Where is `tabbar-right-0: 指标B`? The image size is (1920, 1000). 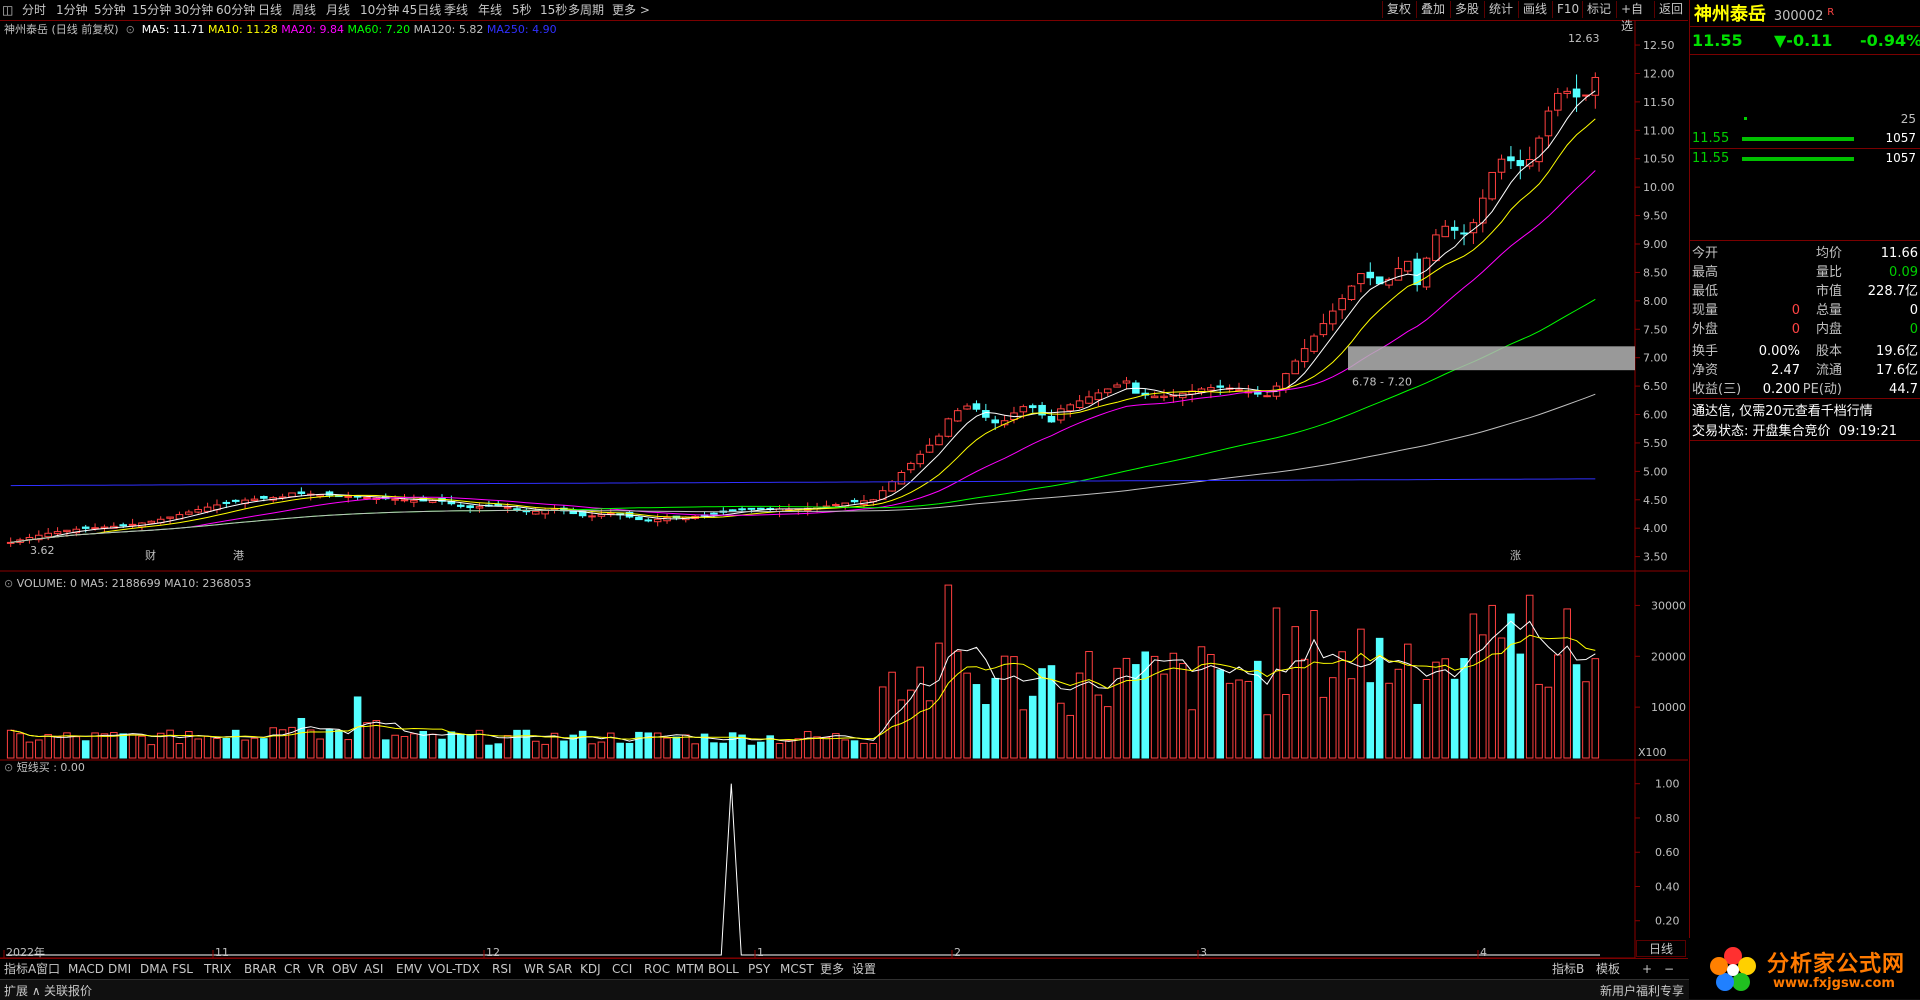 tabbar-right-0: 指标B is located at coordinates (1568, 969).